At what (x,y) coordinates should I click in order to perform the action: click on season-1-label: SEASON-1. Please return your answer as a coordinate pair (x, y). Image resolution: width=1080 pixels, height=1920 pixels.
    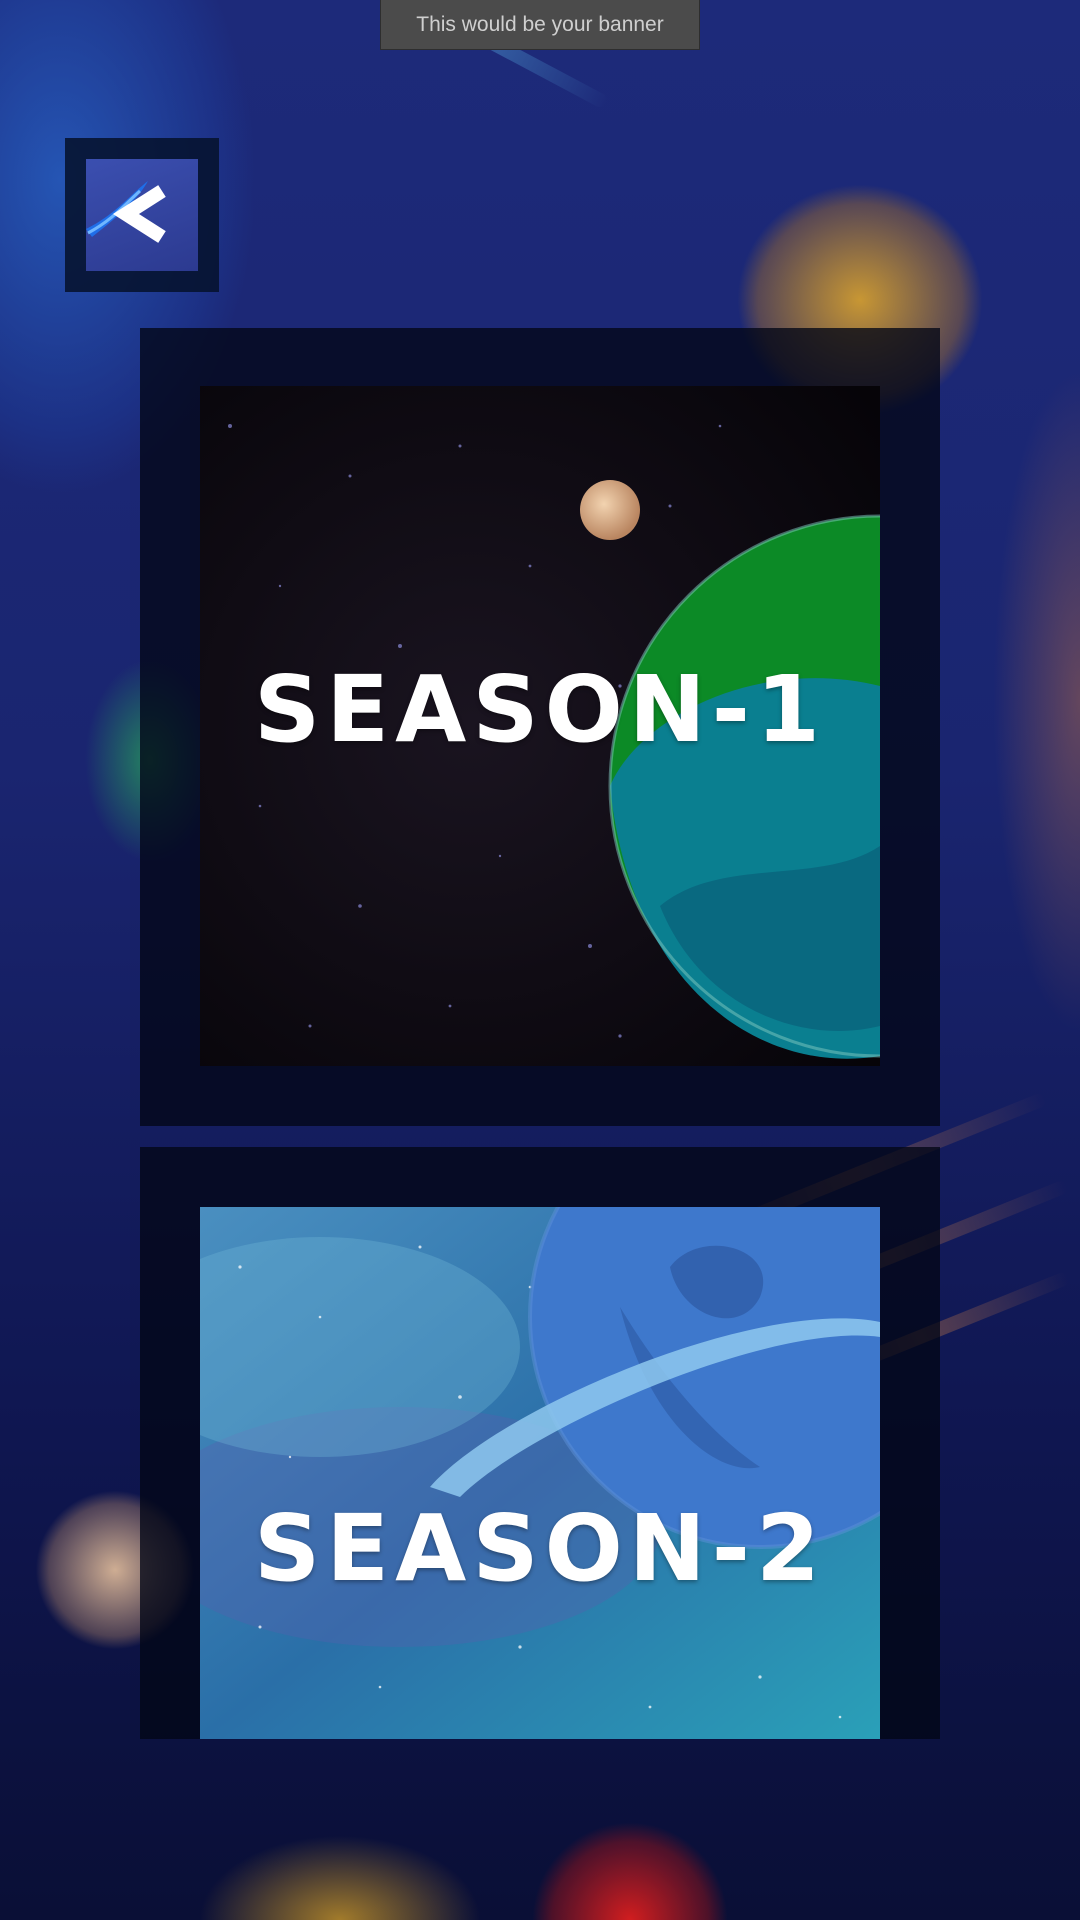
    Looking at the image, I should click on (540, 709).